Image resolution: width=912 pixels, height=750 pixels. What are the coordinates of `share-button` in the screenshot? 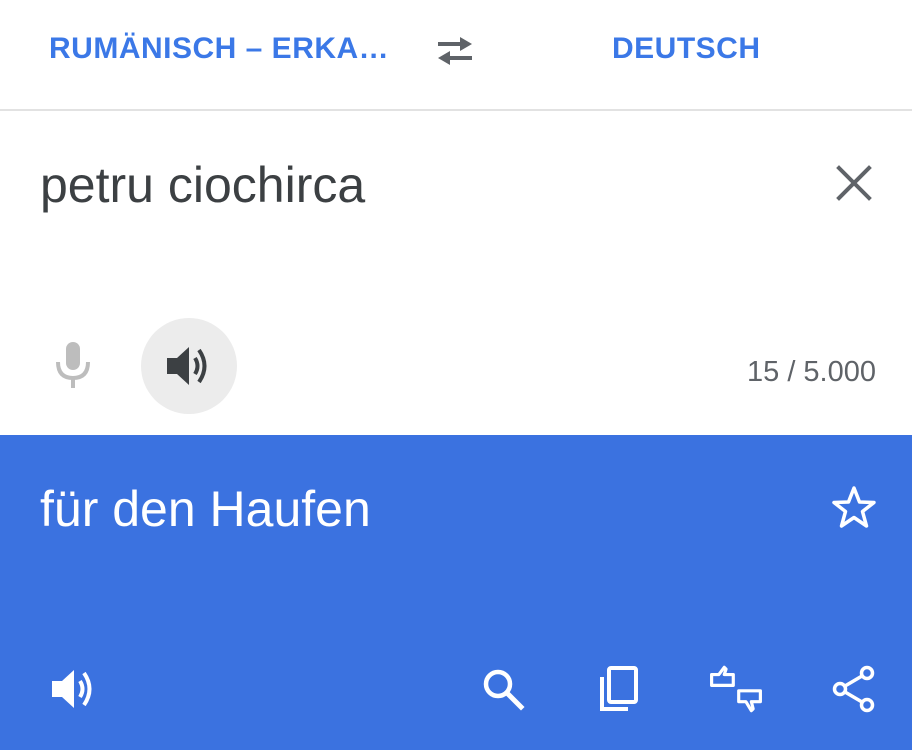 It's located at (854, 689).